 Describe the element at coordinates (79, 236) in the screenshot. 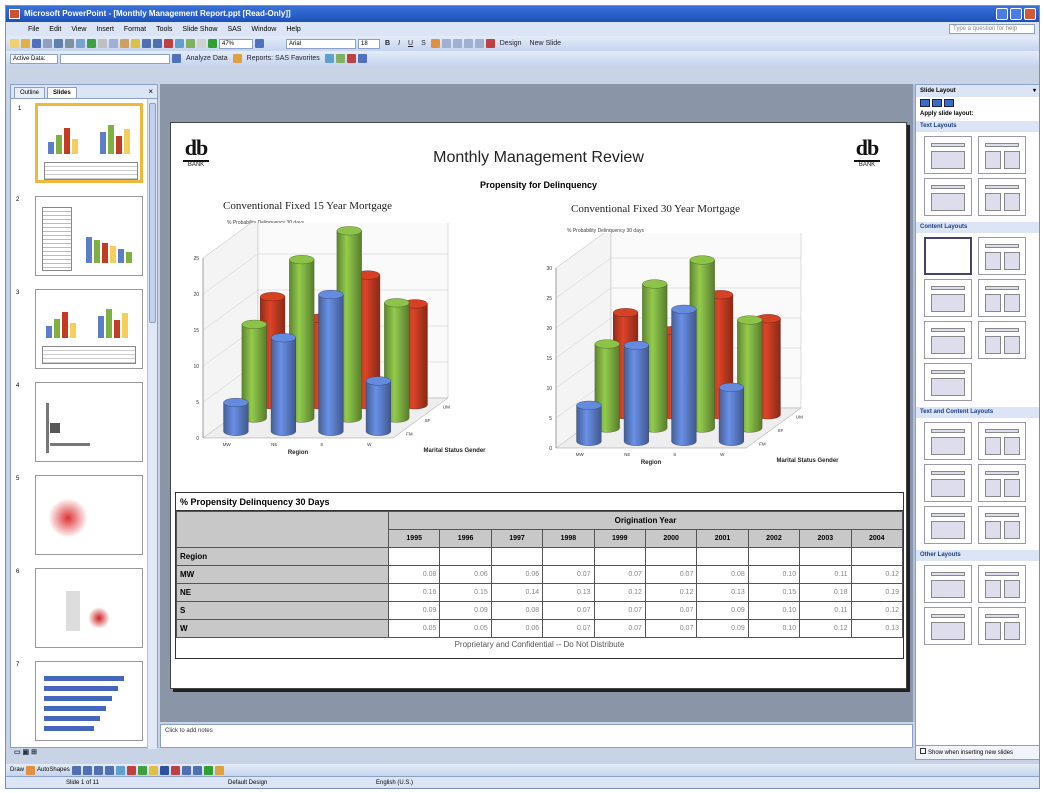

I see `slide-thumbnail: 2` at that location.